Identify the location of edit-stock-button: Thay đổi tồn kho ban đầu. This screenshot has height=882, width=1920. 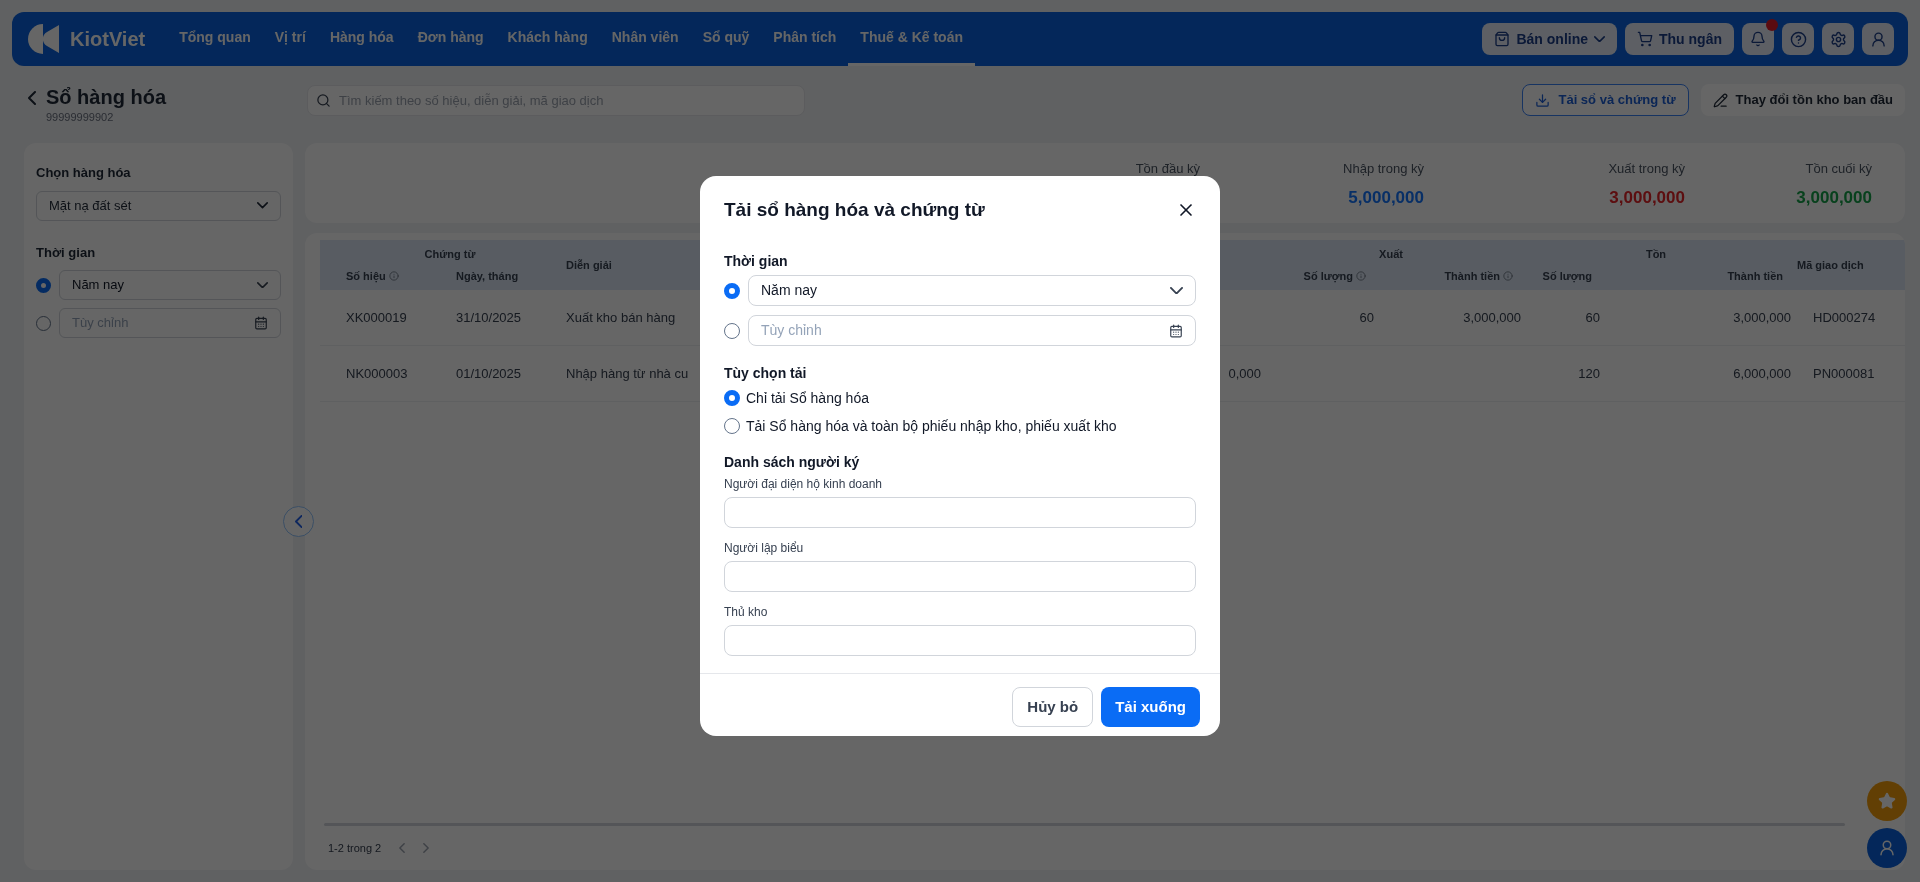
(1802, 100).